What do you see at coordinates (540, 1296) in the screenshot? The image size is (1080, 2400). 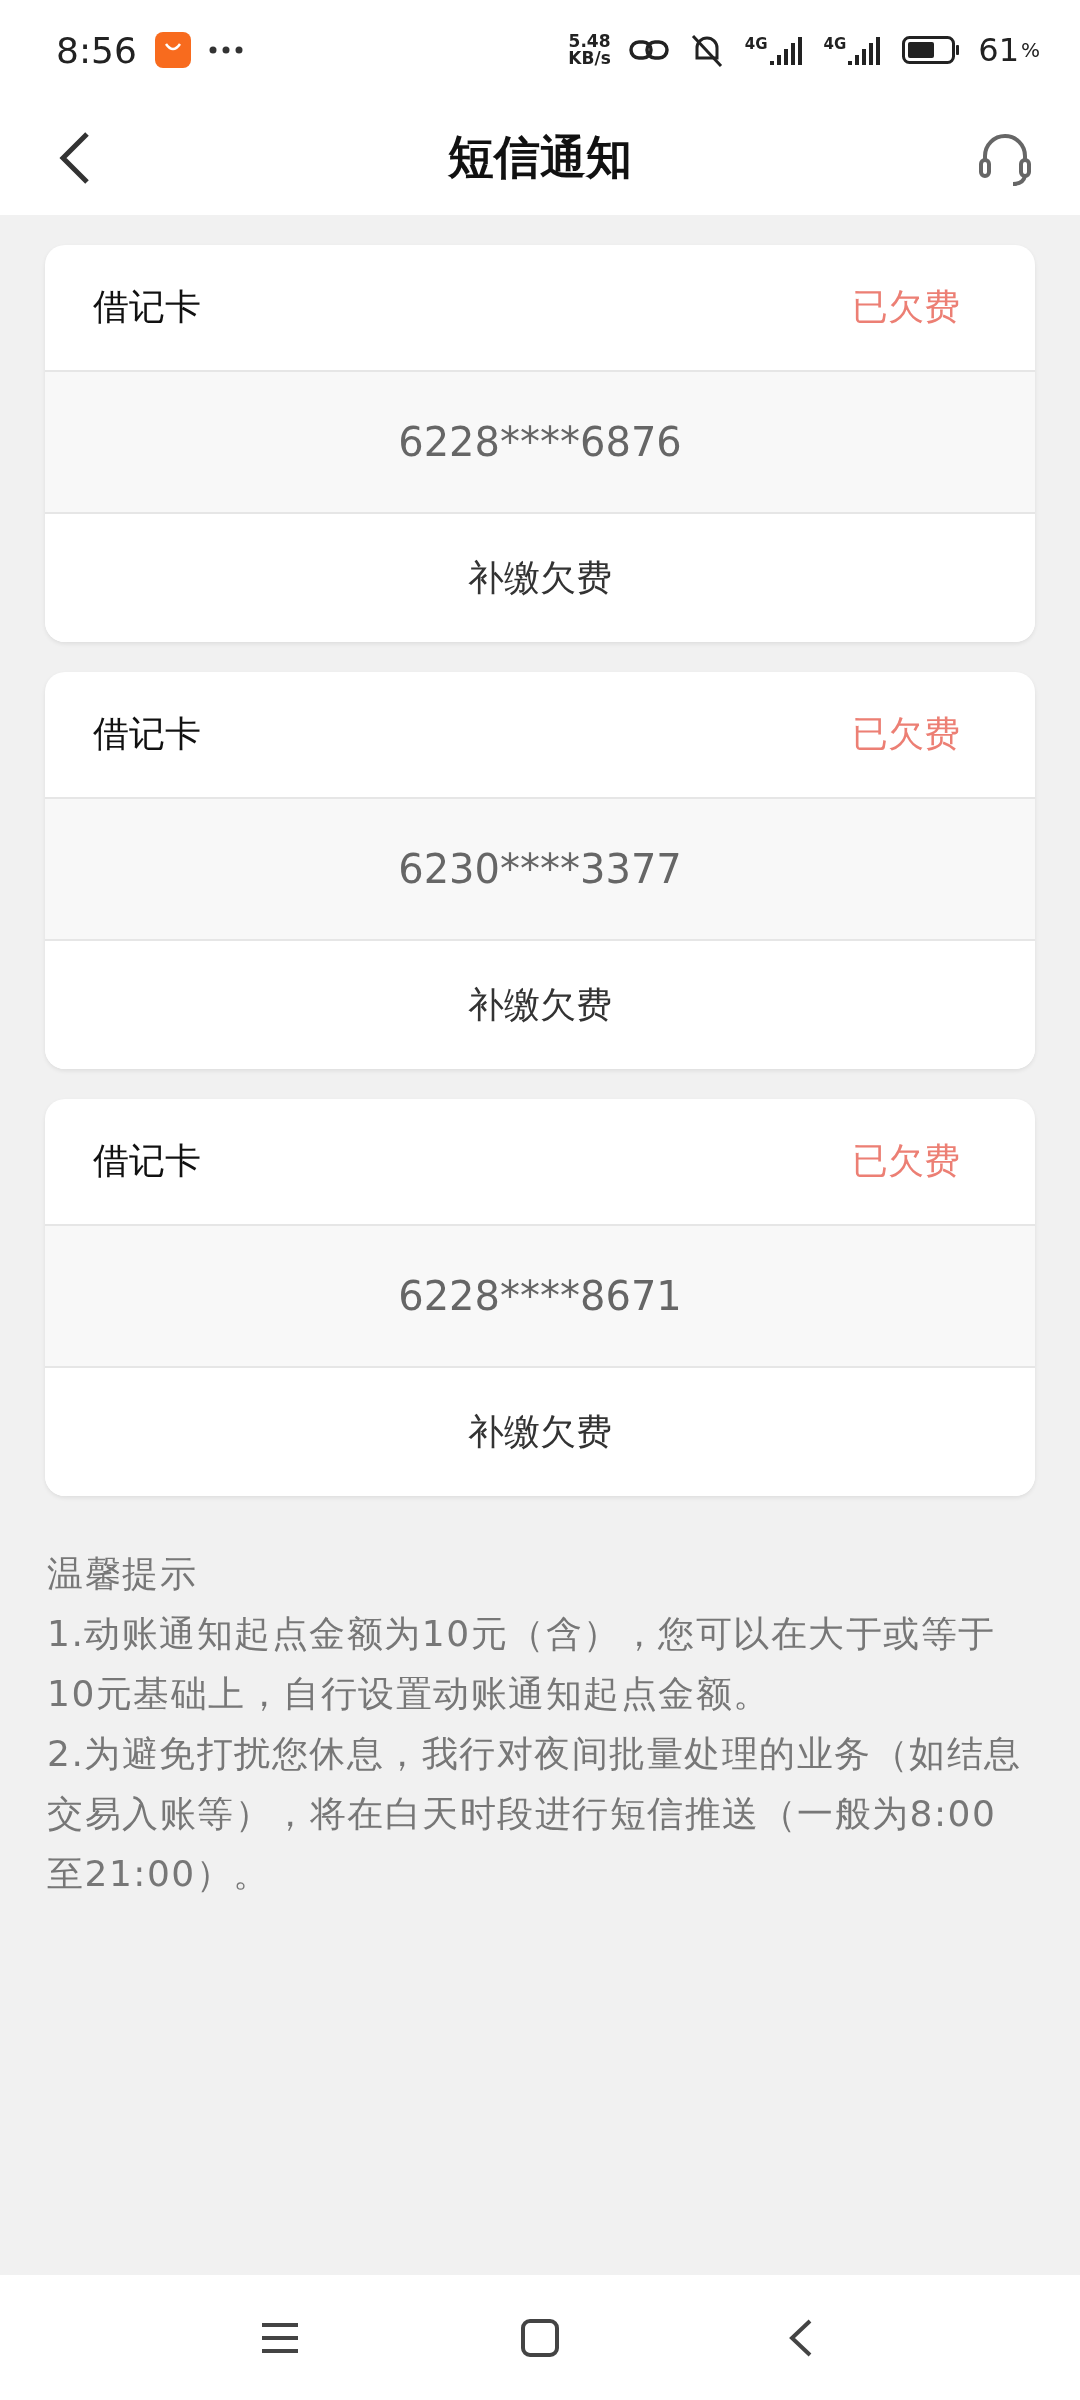 I see `card-number: 6228****8671` at bounding box center [540, 1296].